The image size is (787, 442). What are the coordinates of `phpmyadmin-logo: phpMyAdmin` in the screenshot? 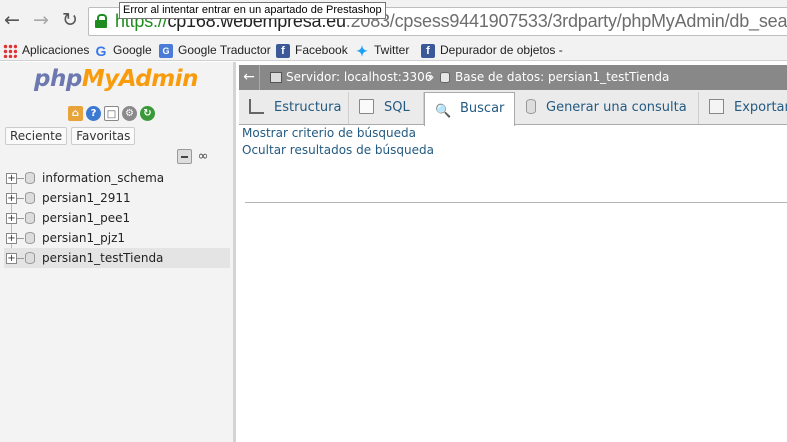 It's located at (116, 79).